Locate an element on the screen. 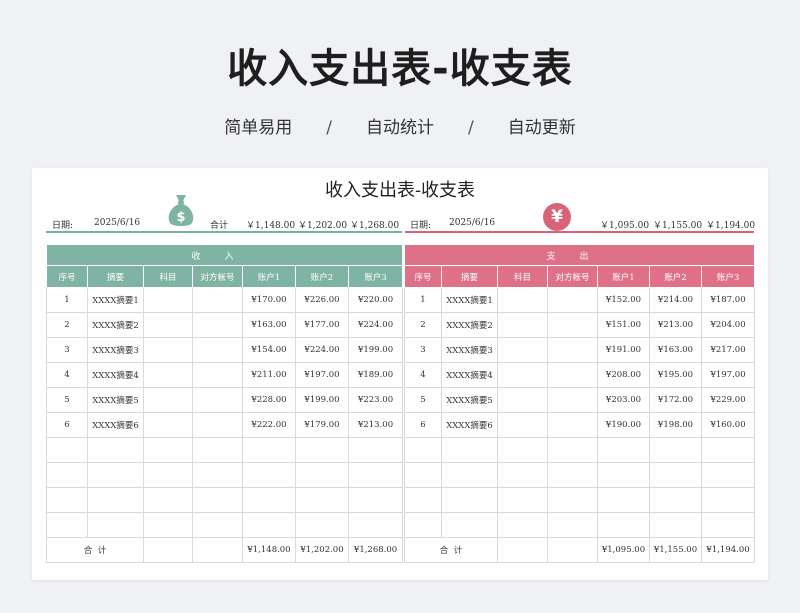  table-cell: ¥190.00 is located at coordinates (623, 425).